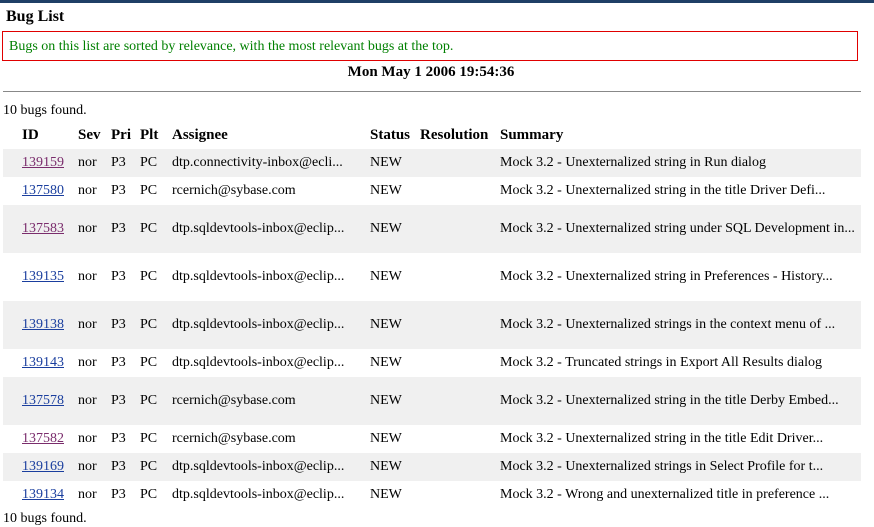  I want to click on cell-id: 137582, so click(43, 439).